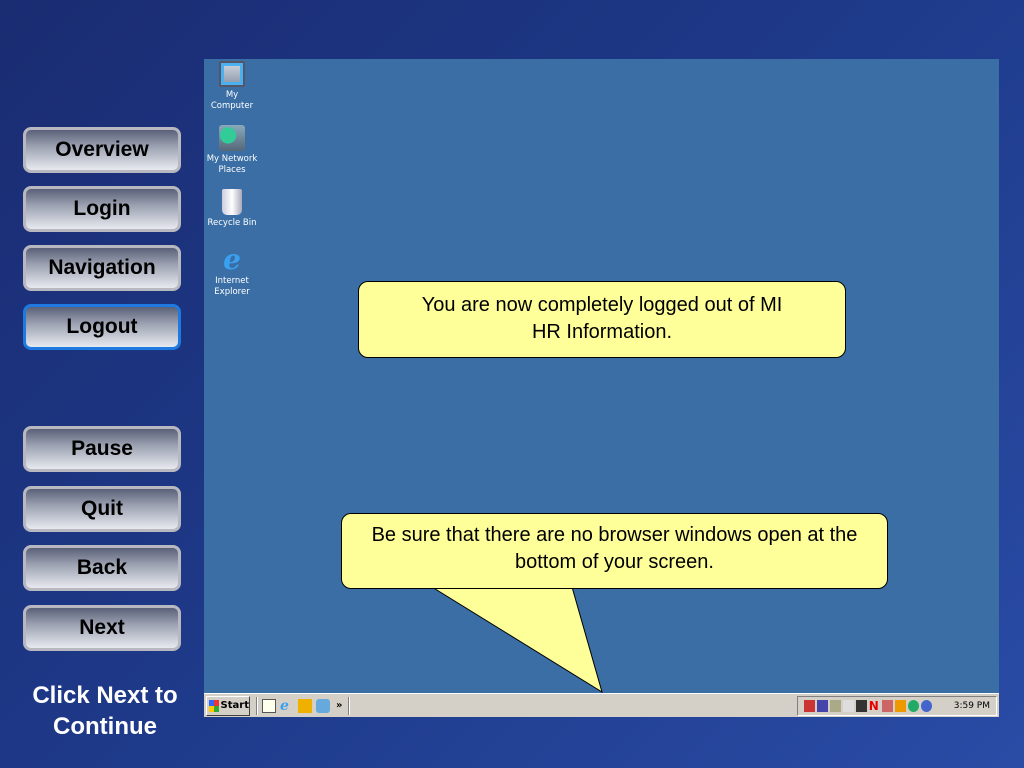 The height and width of the screenshot is (768, 1024). What do you see at coordinates (926, 705) in the screenshot?
I see `tray-icon-security` at bounding box center [926, 705].